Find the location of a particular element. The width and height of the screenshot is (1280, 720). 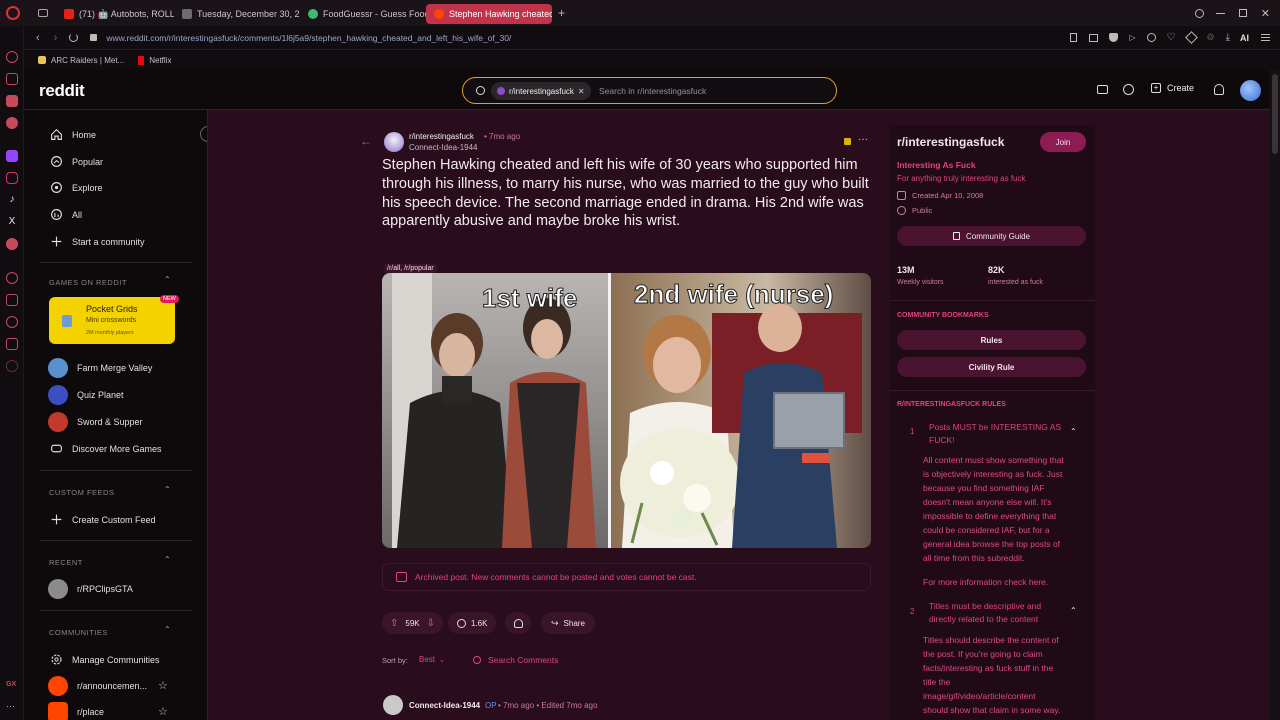

search-tabs-icon is located at coordinates (1199, 13).